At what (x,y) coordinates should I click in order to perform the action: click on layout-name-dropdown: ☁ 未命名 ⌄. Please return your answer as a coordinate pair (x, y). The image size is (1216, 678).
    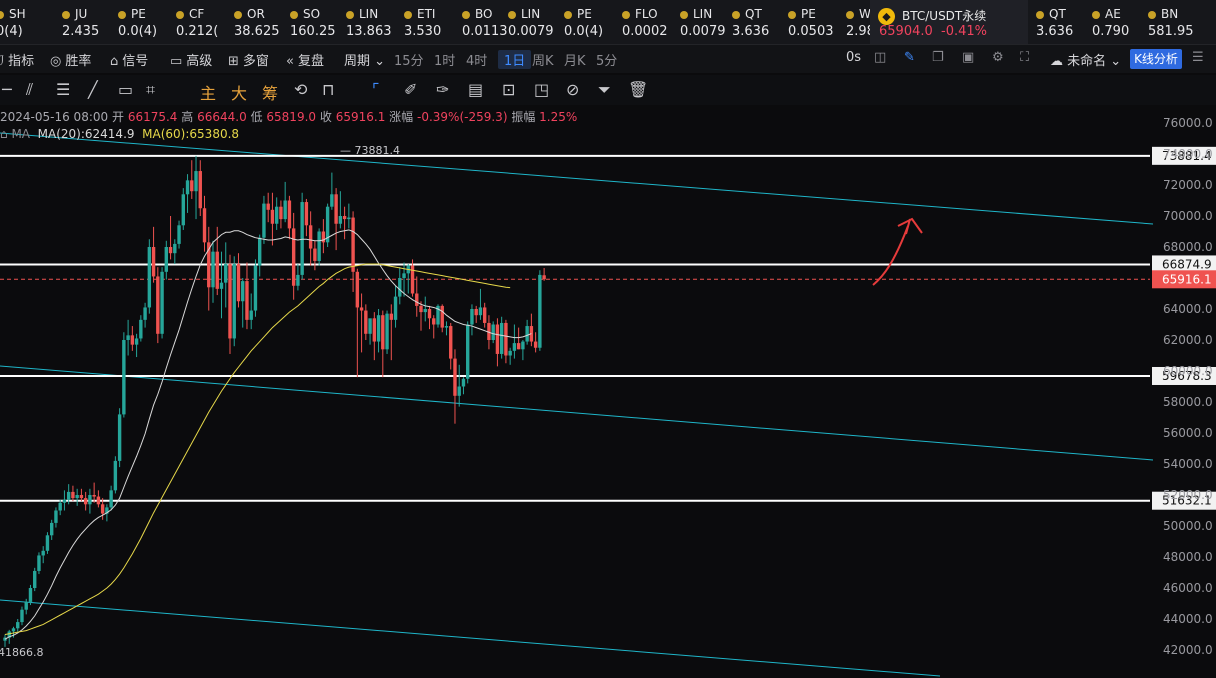
    Looking at the image, I should click on (1085, 59).